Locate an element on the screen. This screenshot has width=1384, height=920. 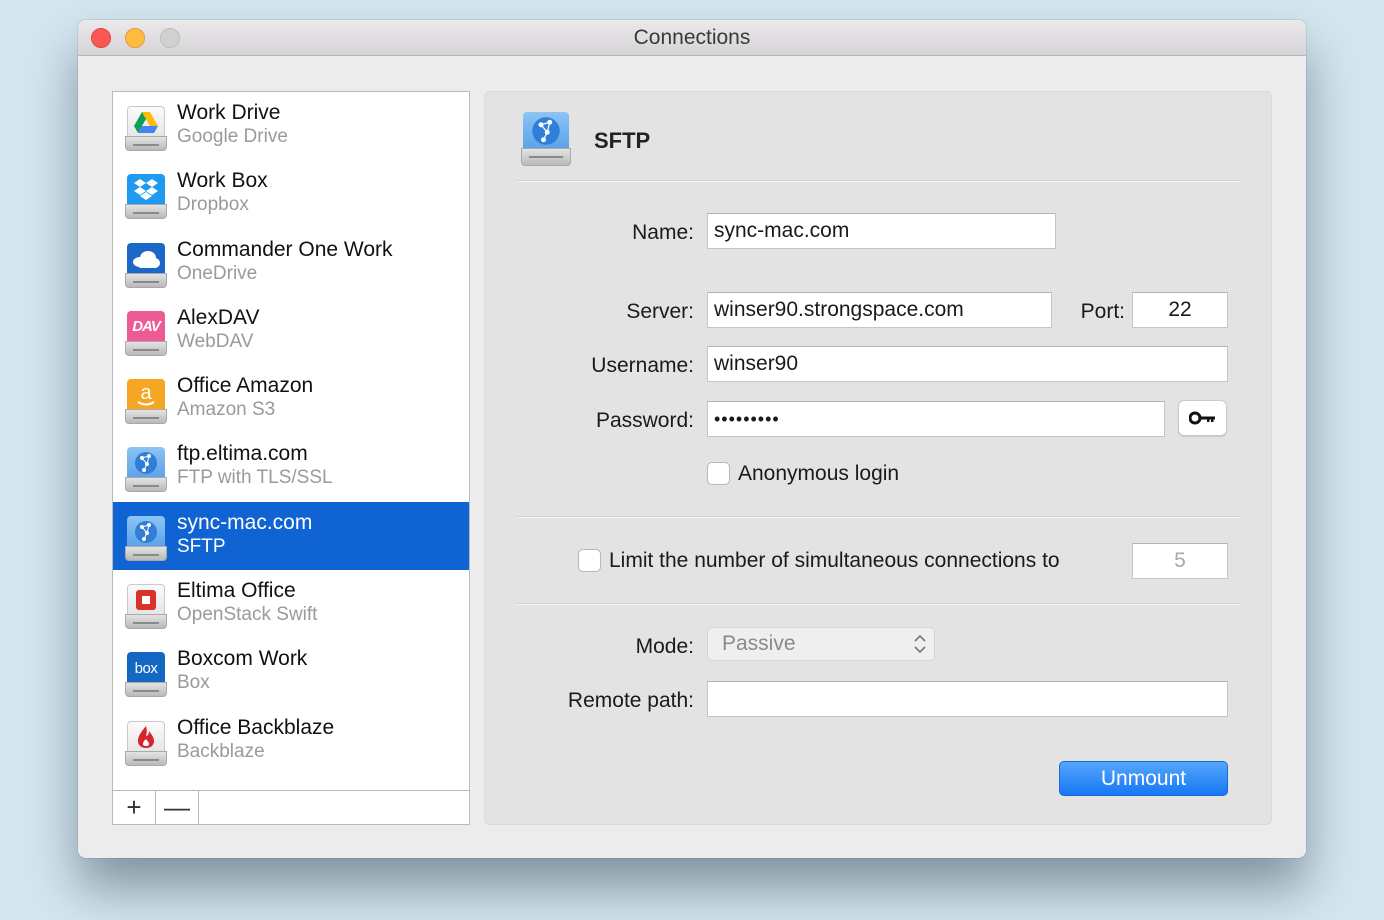
list-item-alexdav: DAV AlexDAV WebDAV is located at coordinates (291, 331).